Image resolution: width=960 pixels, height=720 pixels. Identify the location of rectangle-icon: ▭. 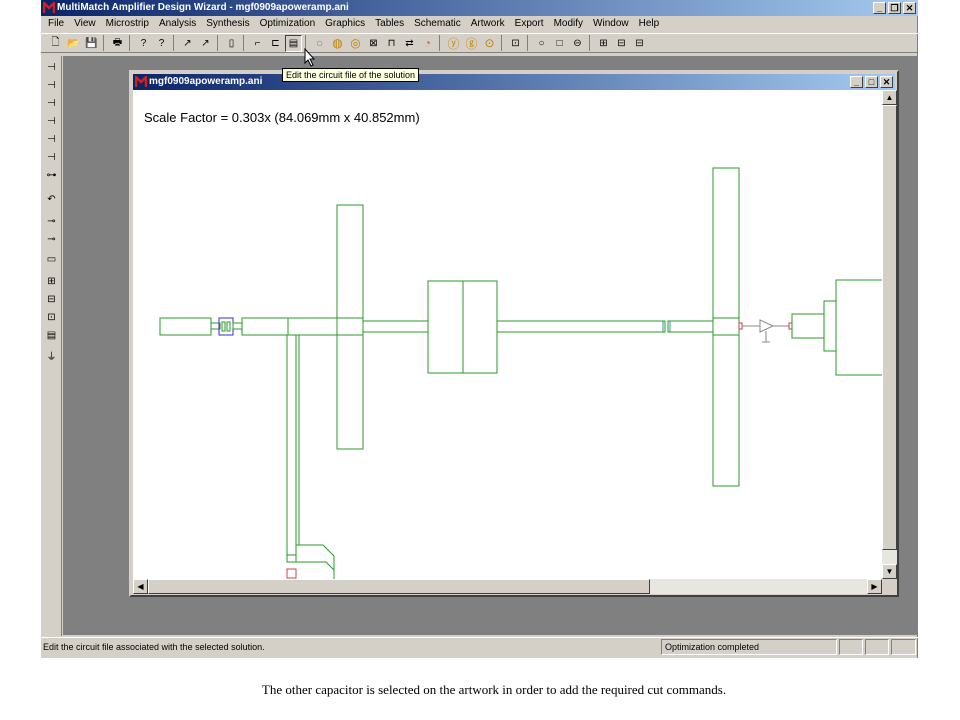
(51, 260).